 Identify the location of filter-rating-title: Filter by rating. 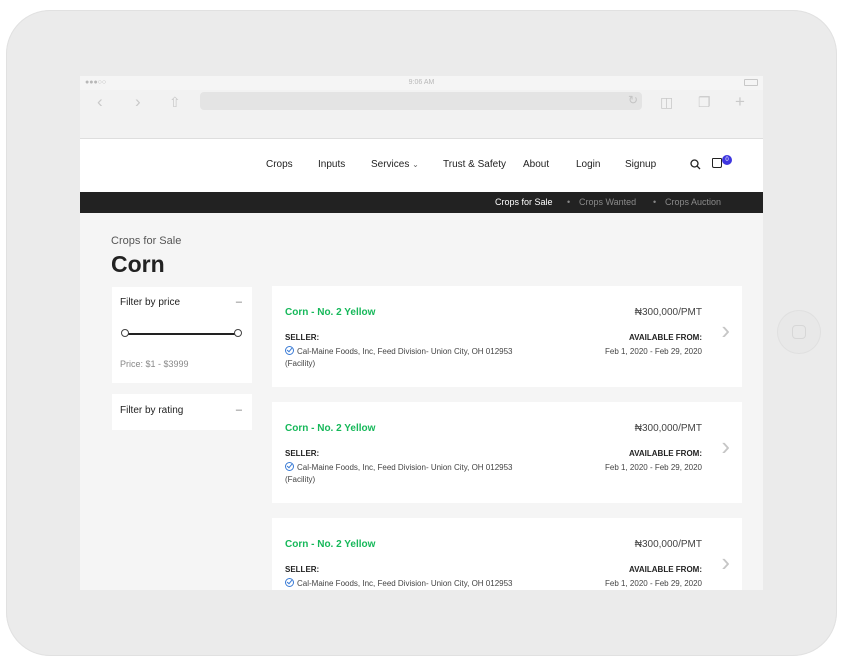
(151, 410).